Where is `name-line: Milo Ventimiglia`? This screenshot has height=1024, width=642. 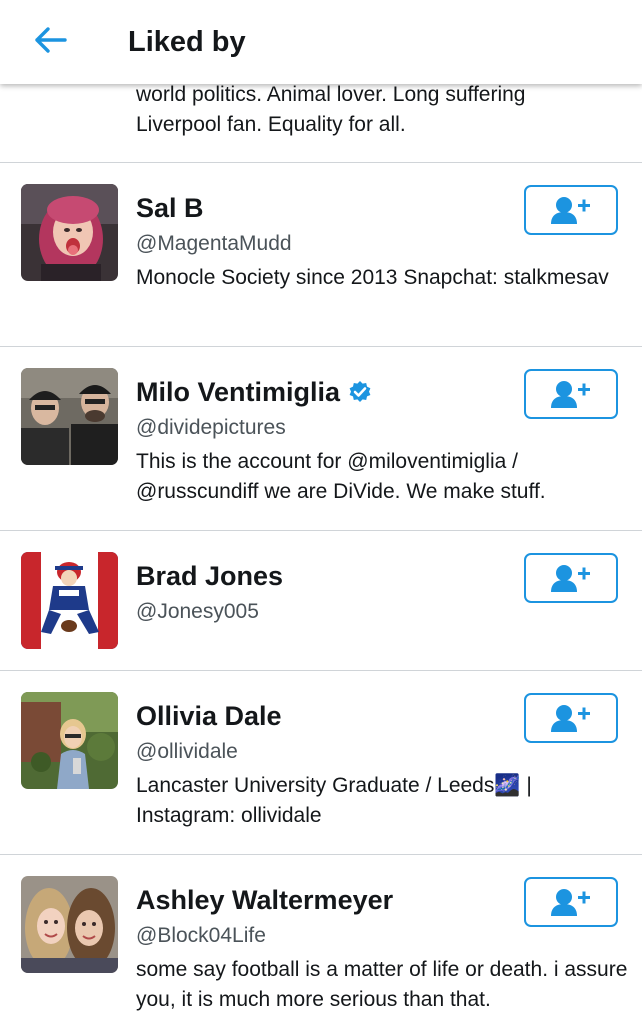
name-line: Milo Ventimiglia is located at coordinates (254, 392).